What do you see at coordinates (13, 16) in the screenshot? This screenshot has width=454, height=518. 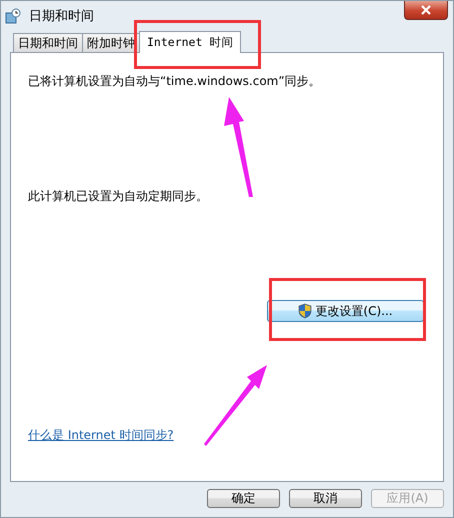 I see `clock-icon` at bounding box center [13, 16].